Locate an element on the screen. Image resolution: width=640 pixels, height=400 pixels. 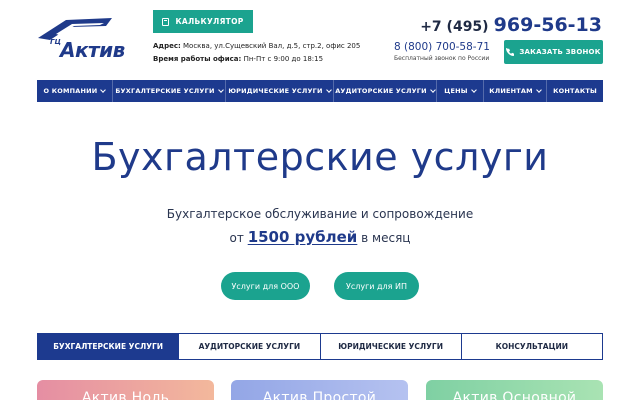
phone-number: 969-56-13 is located at coordinates (547, 25).